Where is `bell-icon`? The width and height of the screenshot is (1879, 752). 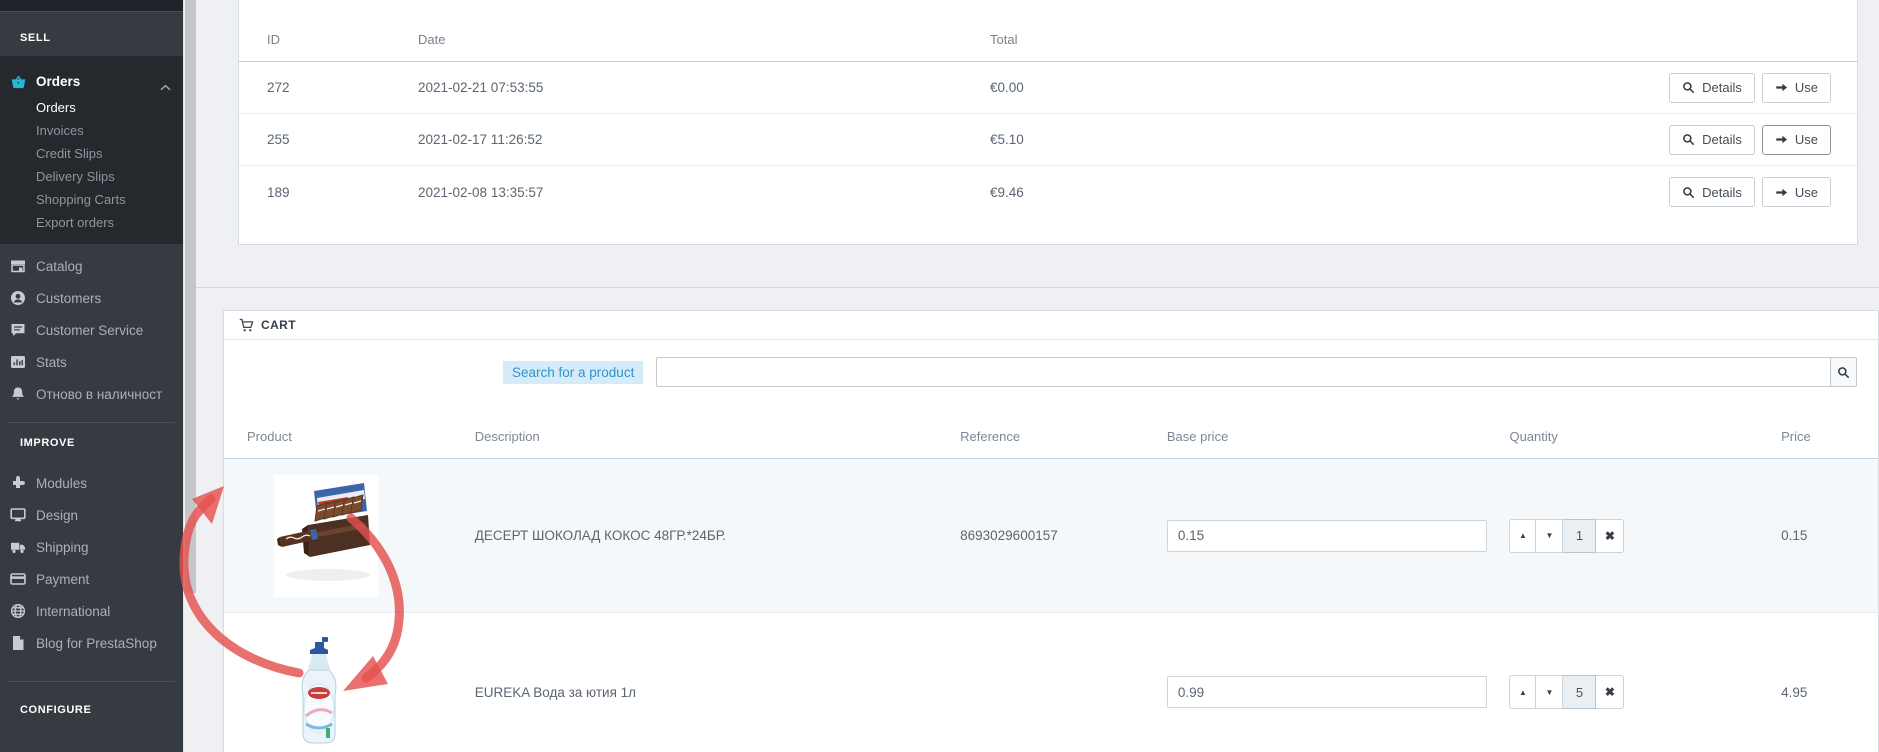
bell-icon is located at coordinates (18, 394).